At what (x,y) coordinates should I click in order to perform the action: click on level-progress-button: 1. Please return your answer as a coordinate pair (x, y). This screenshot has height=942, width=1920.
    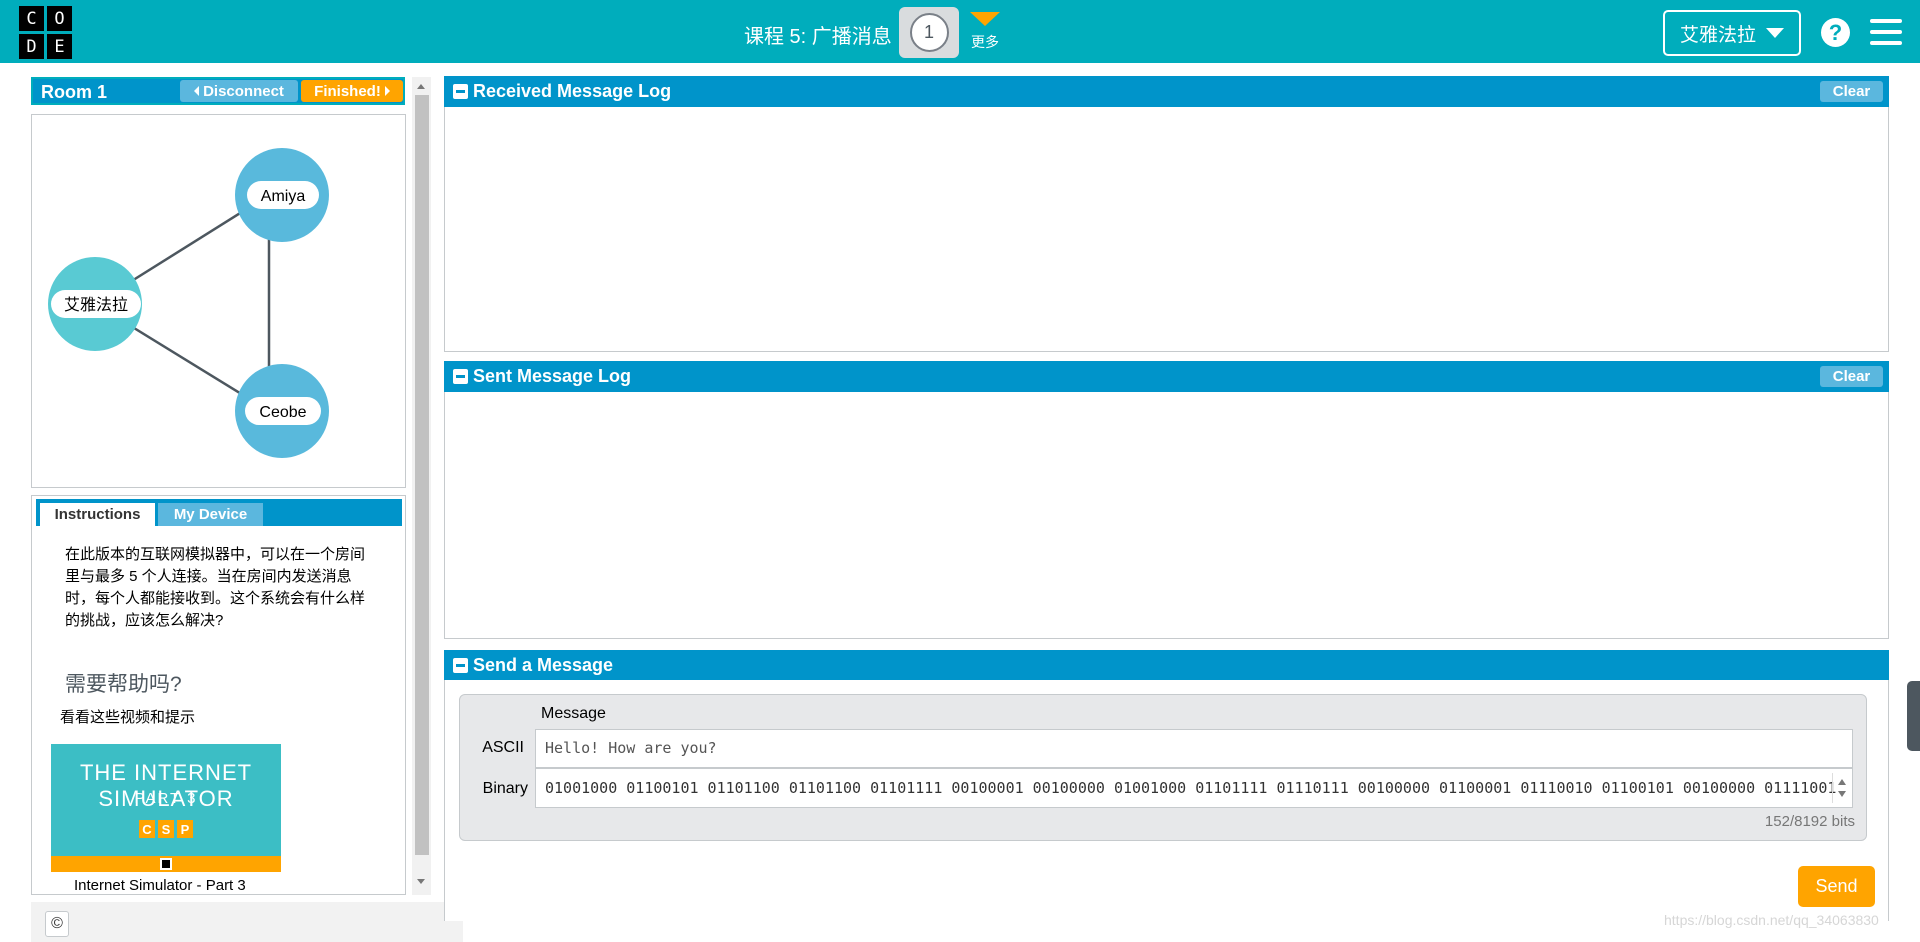
    Looking at the image, I should click on (929, 32).